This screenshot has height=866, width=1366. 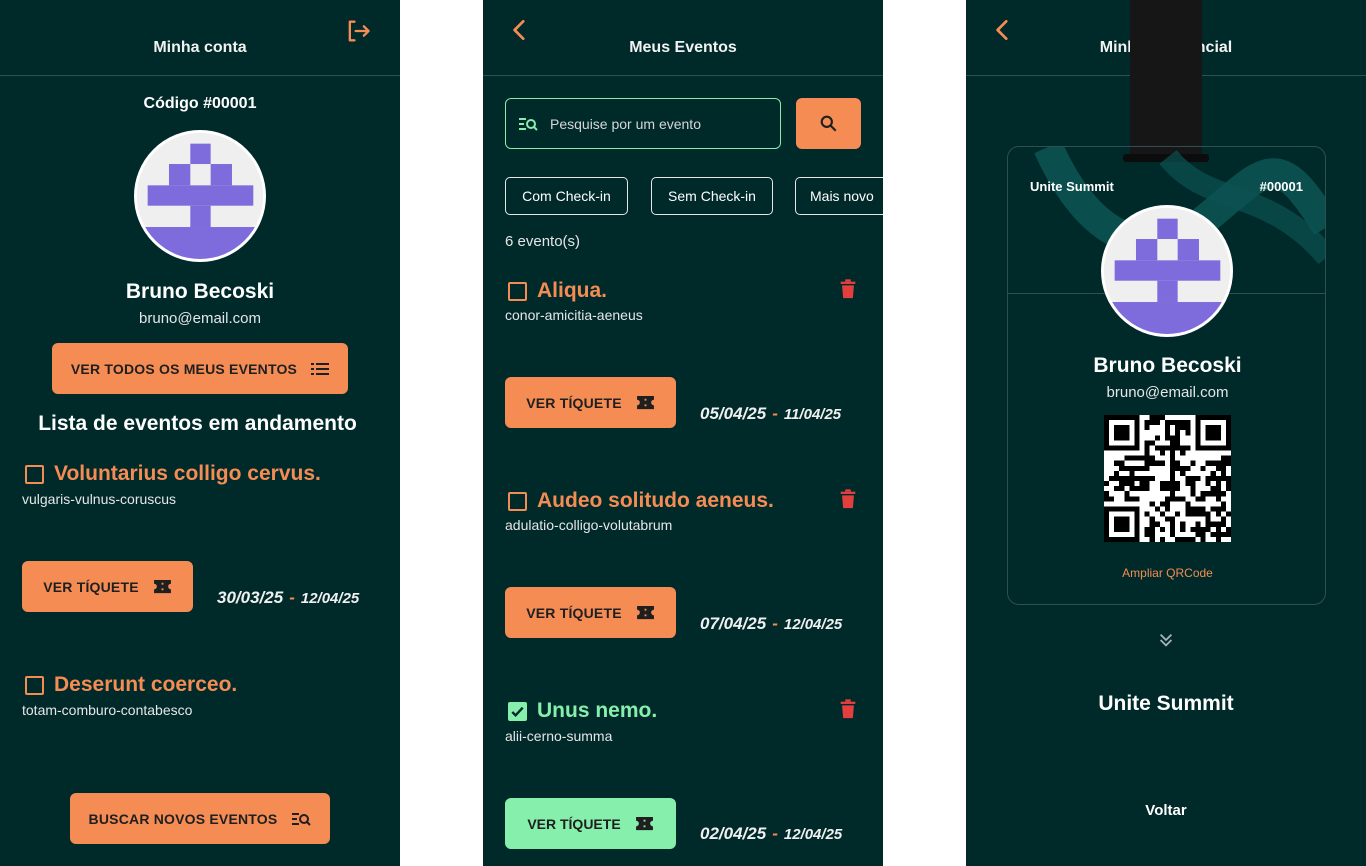 What do you see at coordinates (1166, 703) in the screenshot?
I see `footer-event-name: Unite Summit` at bounding box center [1166, 703].